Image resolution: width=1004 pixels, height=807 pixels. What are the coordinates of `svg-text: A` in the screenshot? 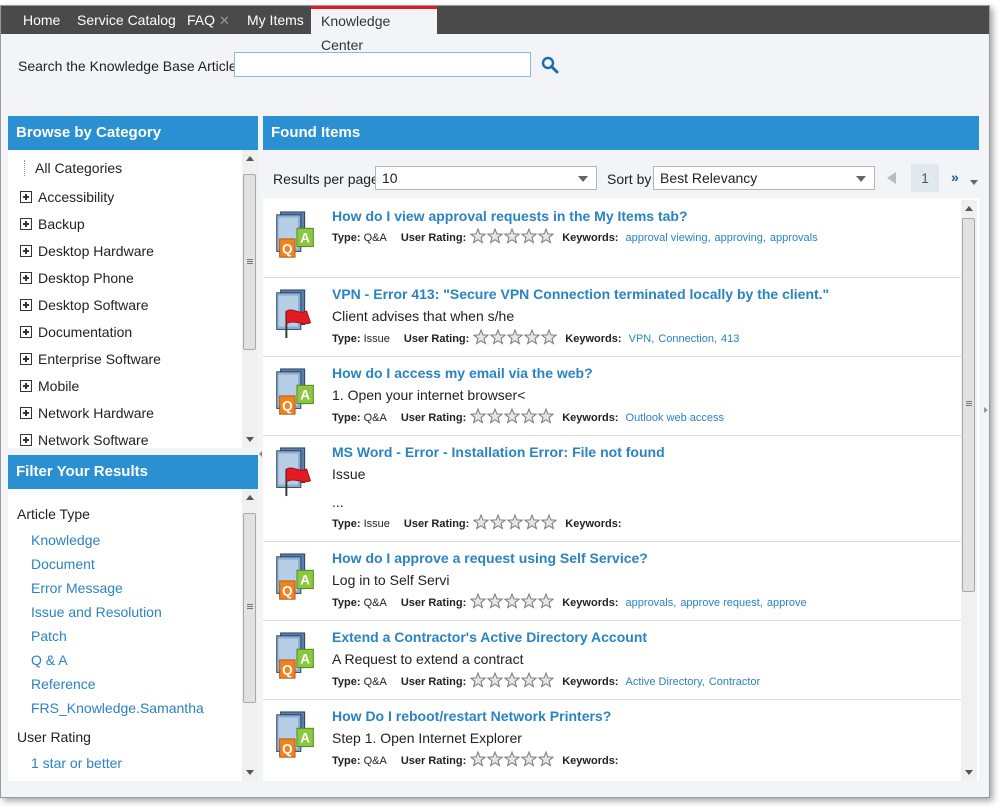 It's located at (305, 395).